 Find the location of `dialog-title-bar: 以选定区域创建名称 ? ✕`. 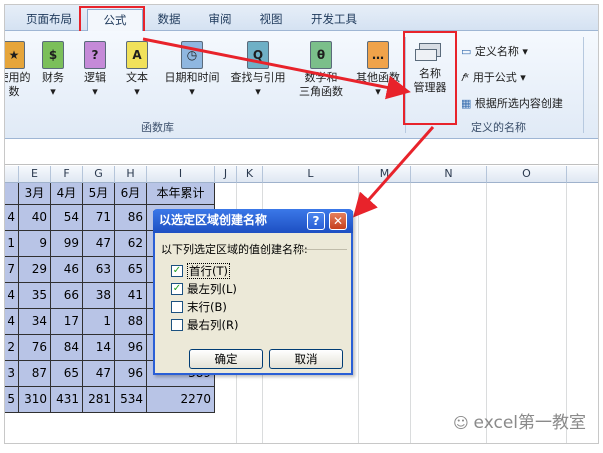

dialog-title-bar: 以选定区域创建名称 ? ✕ is located at coordinates (253, 221).